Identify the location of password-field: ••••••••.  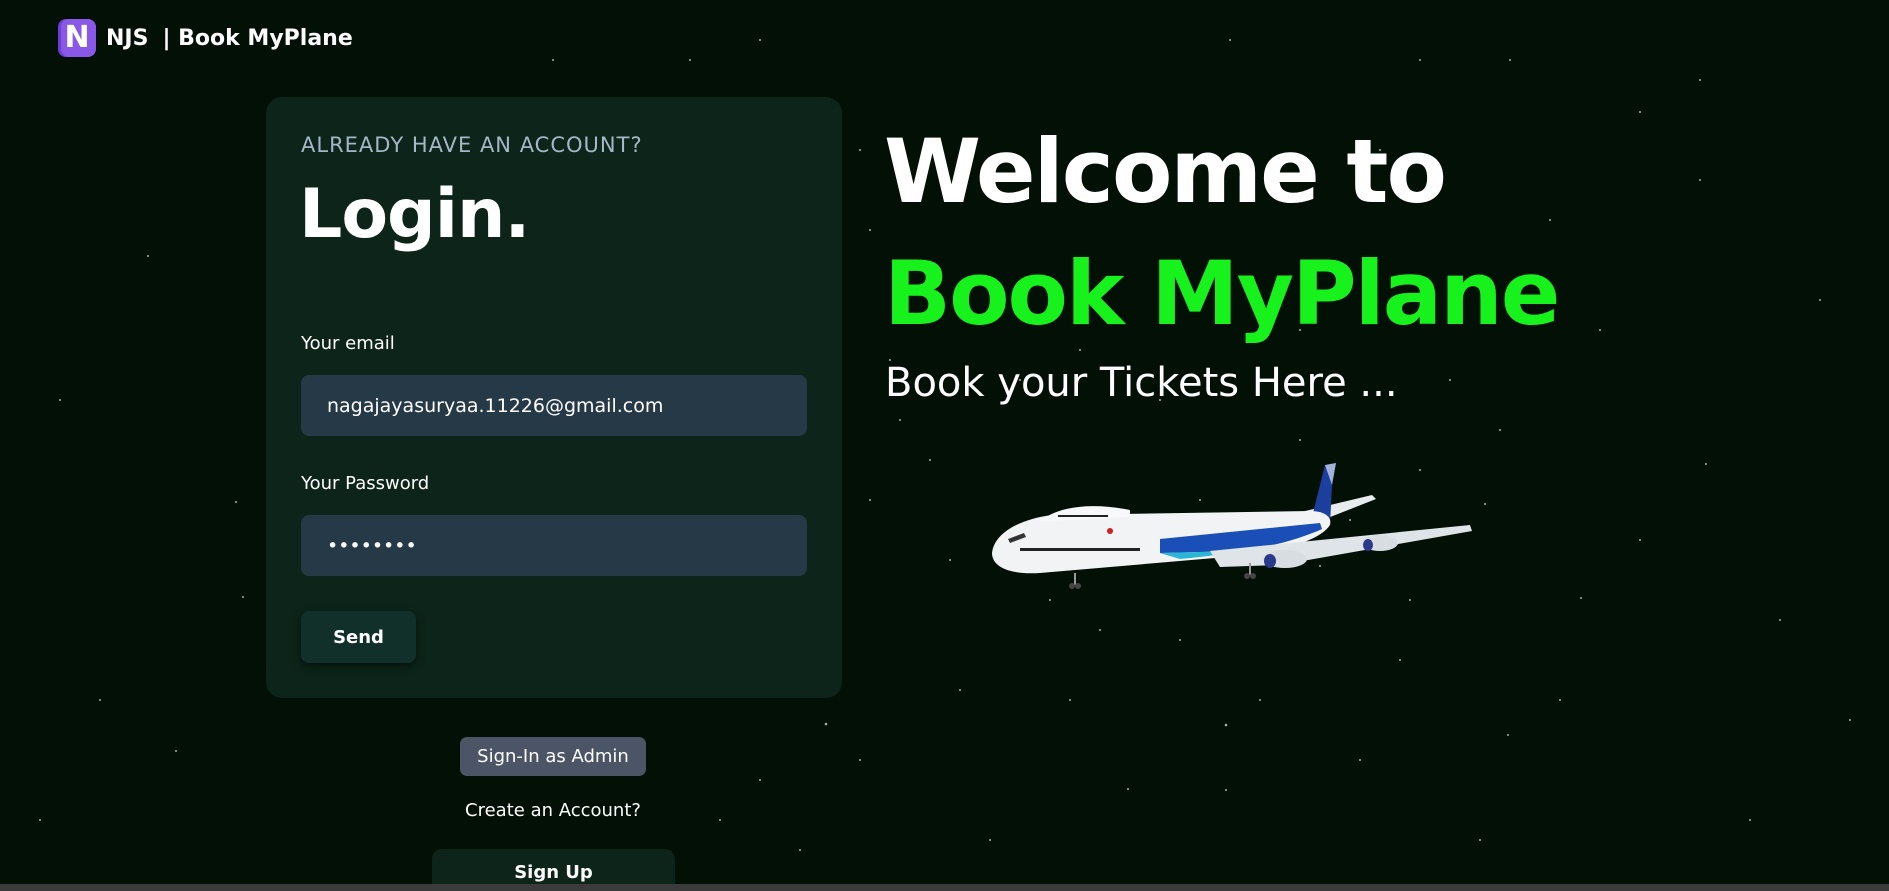
(554, 545).